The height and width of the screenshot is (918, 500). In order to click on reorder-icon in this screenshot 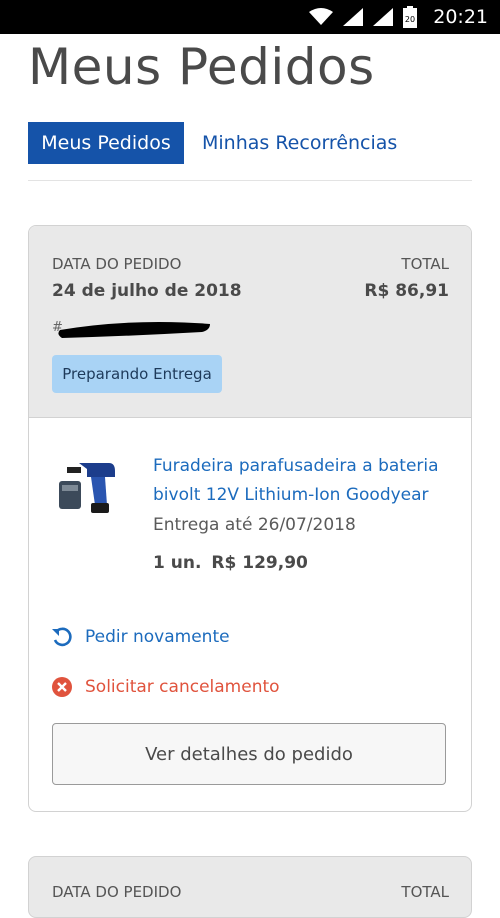, I will do `click(62, 637)`.